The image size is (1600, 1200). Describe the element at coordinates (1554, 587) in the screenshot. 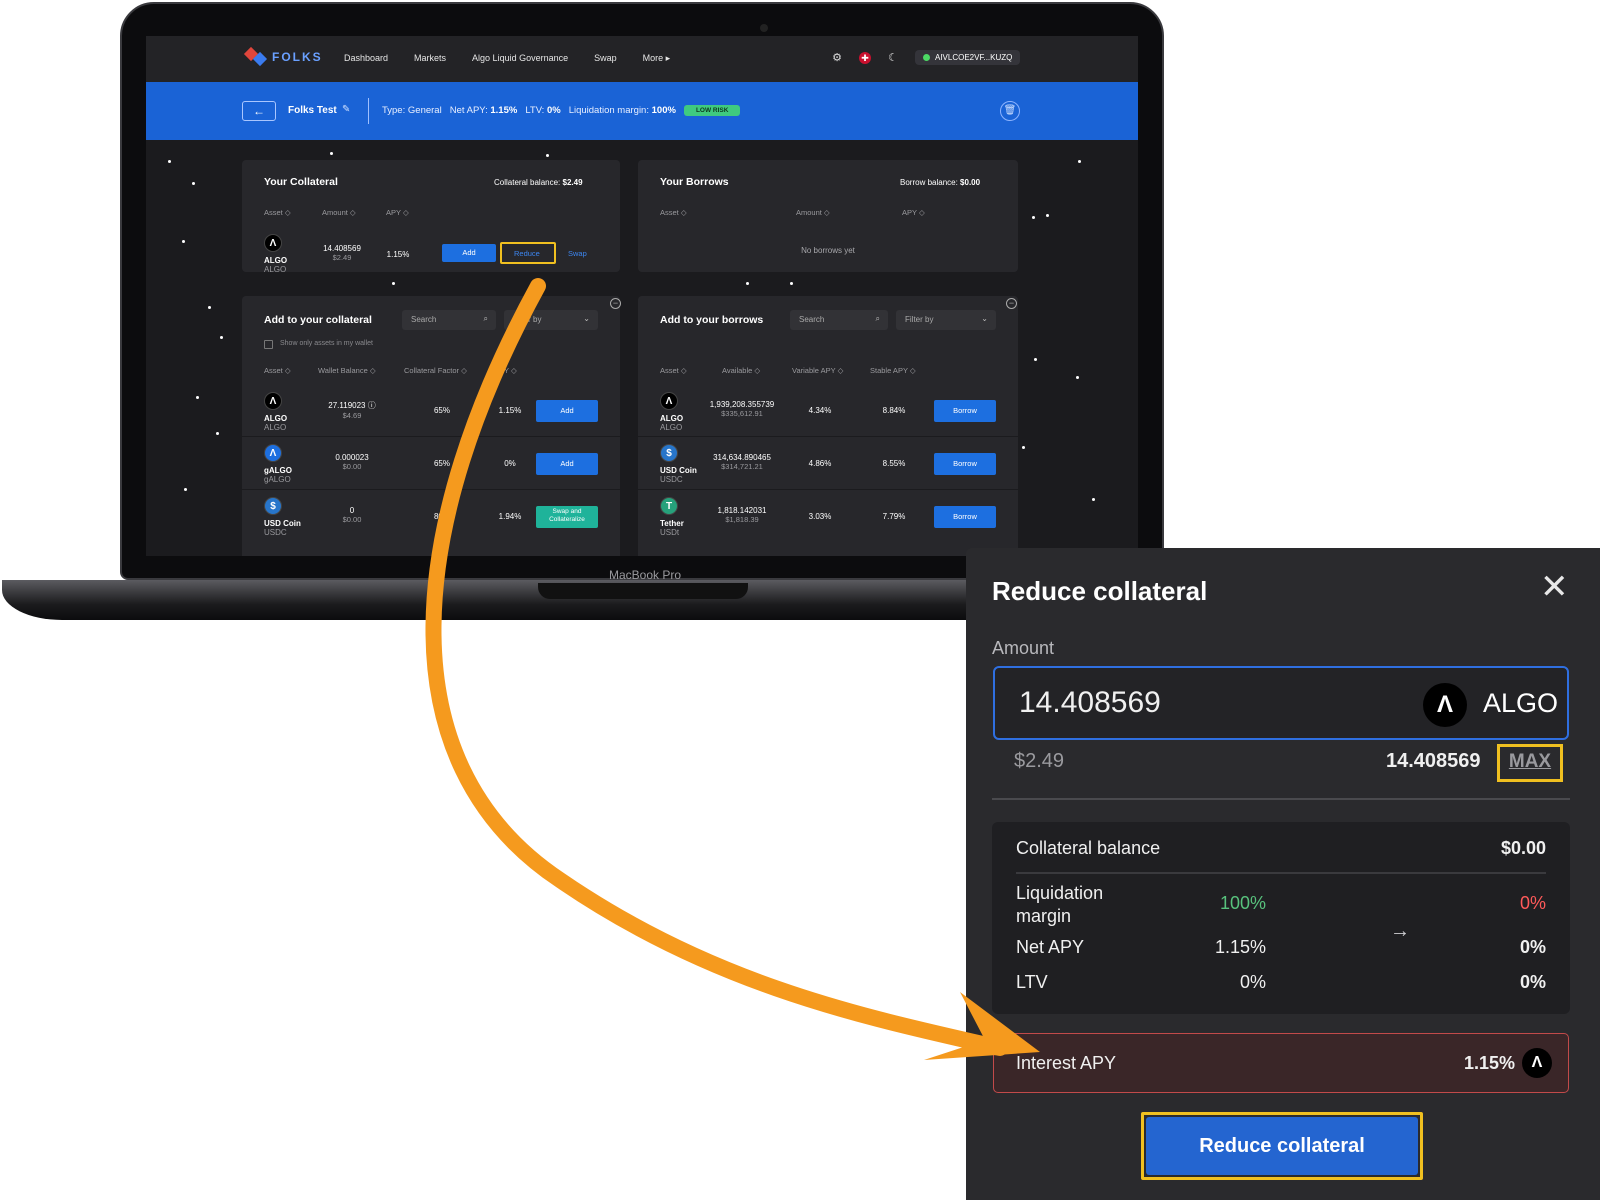

I see `close-icon: ✕` at that location.